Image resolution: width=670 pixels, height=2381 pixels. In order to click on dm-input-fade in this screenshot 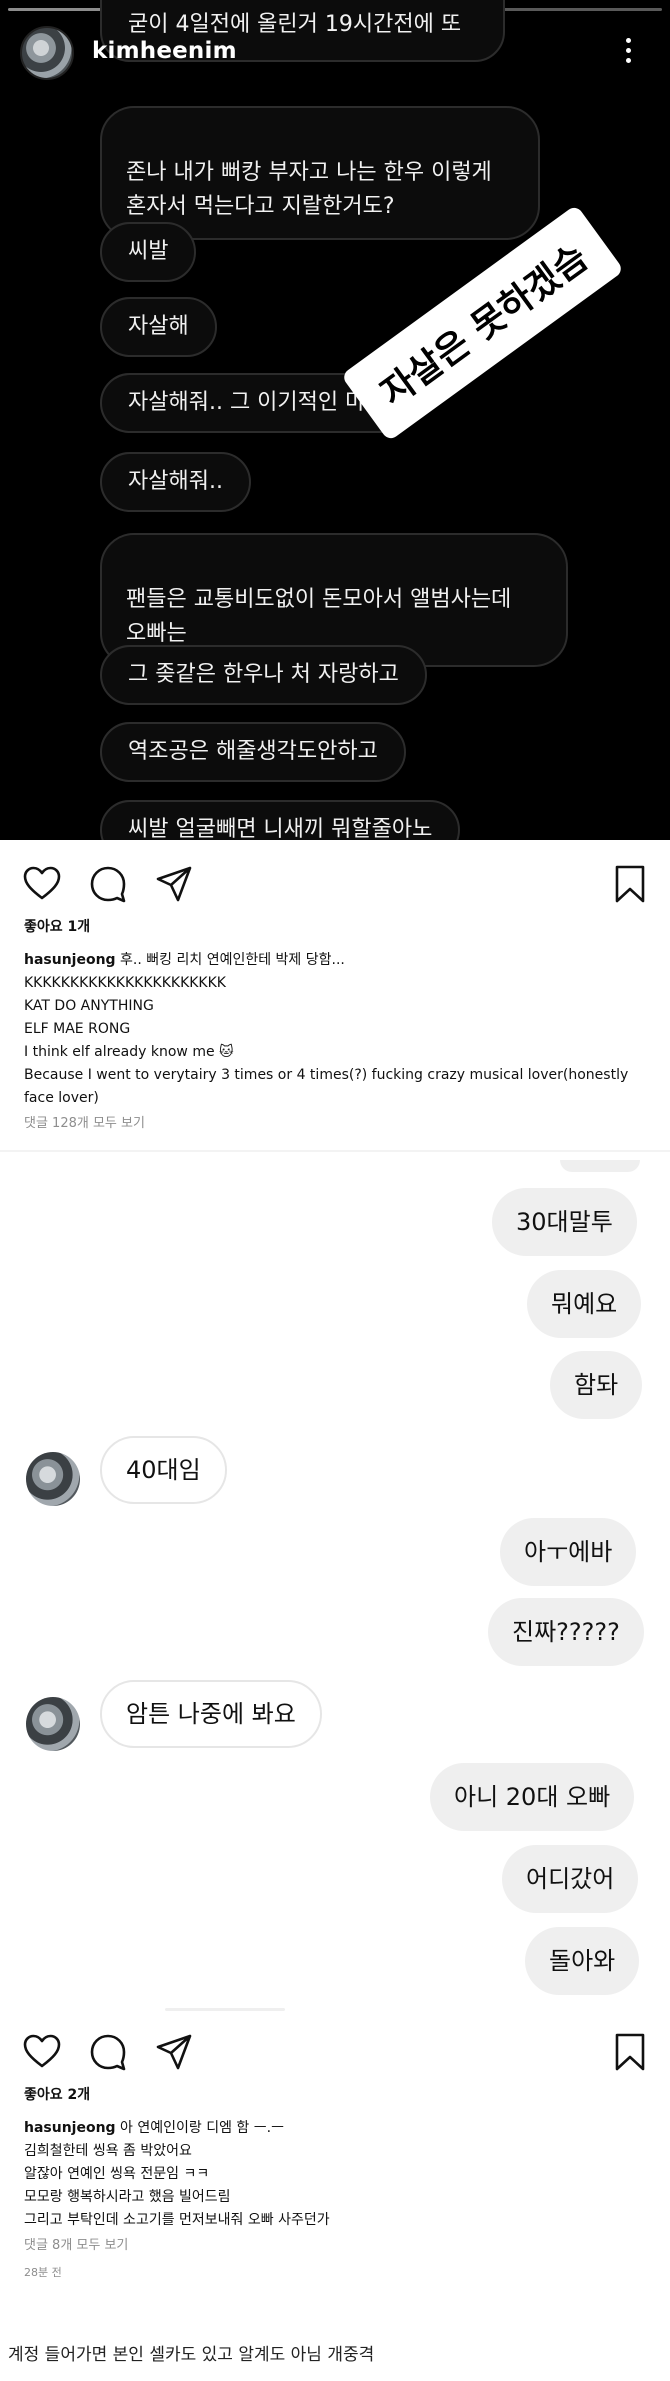, I will do `click(225, 2009)`.